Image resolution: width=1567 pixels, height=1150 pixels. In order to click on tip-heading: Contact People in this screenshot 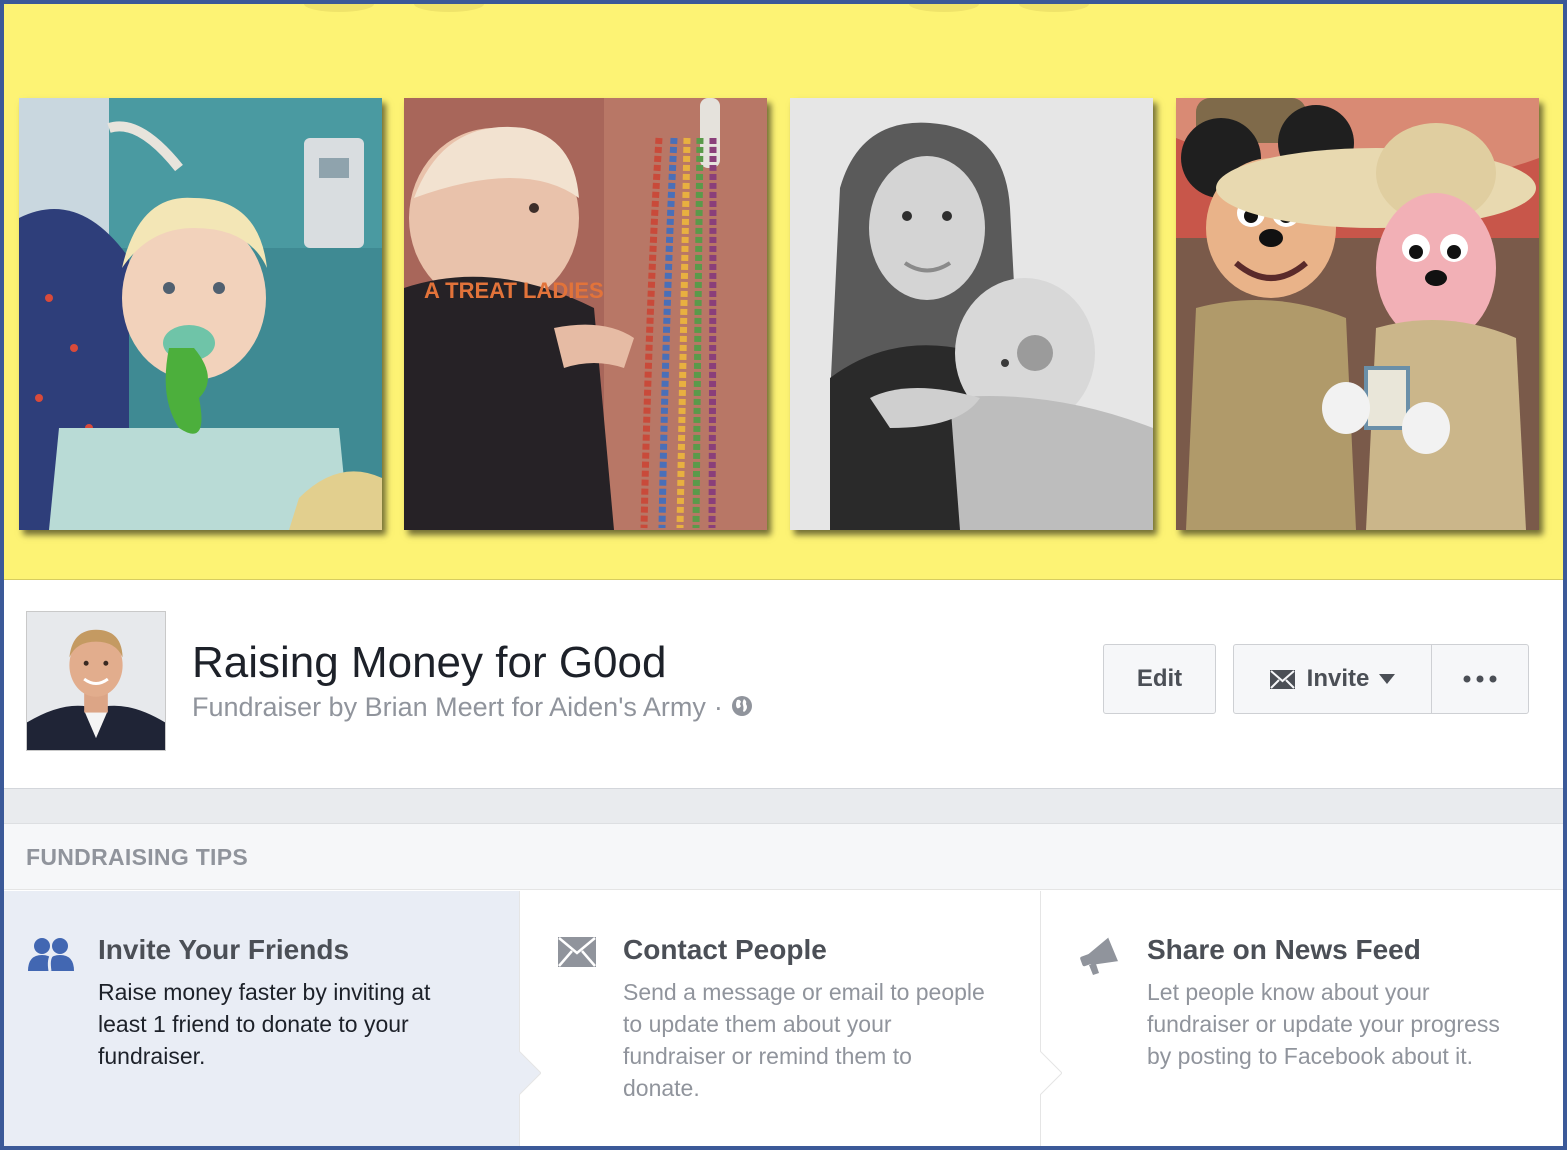, I will do `click(725, 949)`.